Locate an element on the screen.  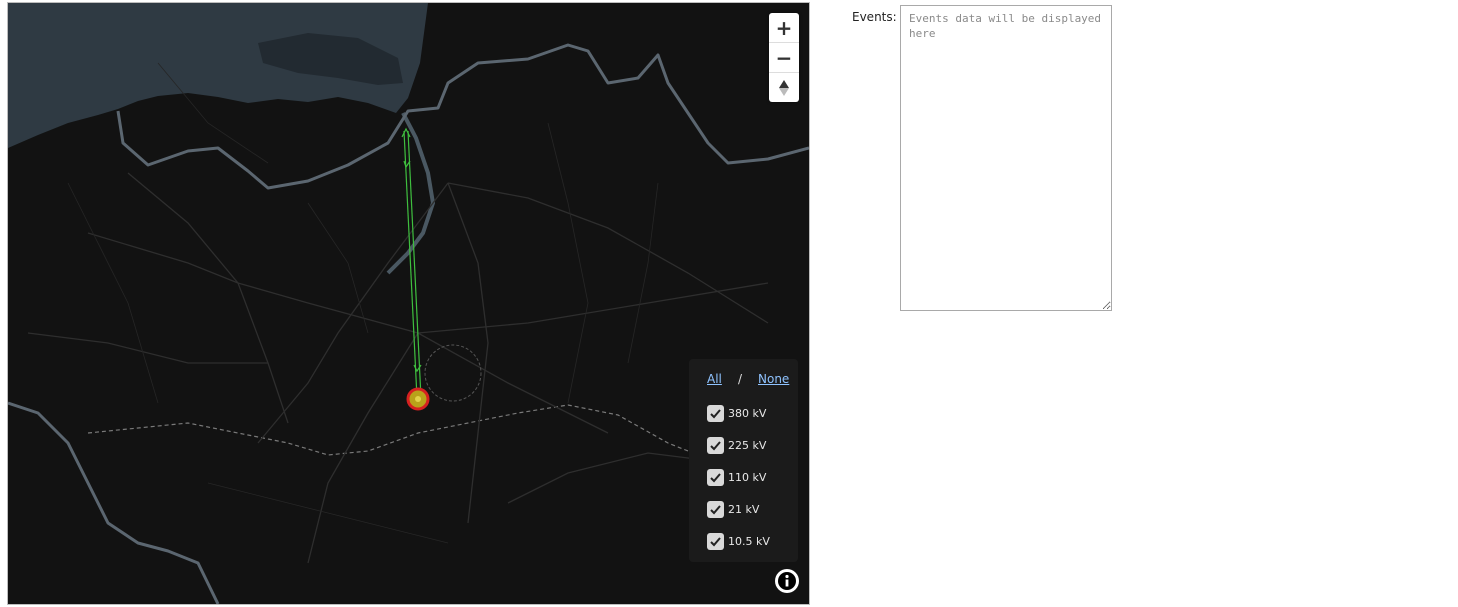
zoom-controls: + − is located at coordinates (784, 57).